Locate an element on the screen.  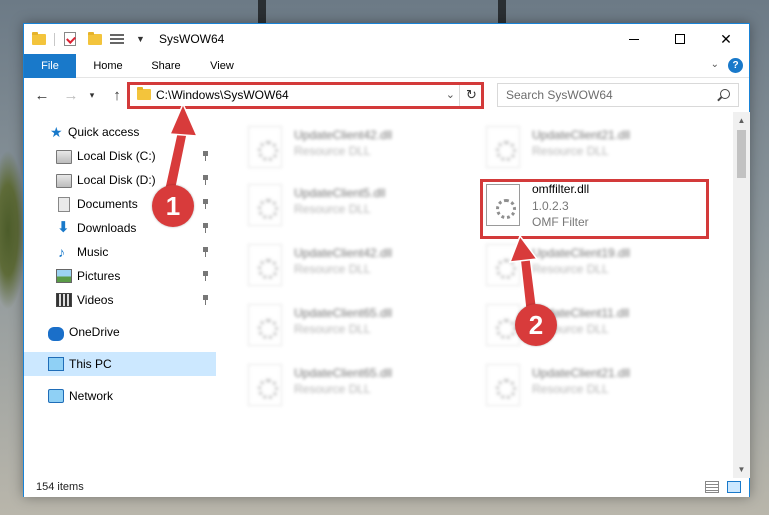
expand-ribbon-button: ⌄ is located at coordinates (715, 64).